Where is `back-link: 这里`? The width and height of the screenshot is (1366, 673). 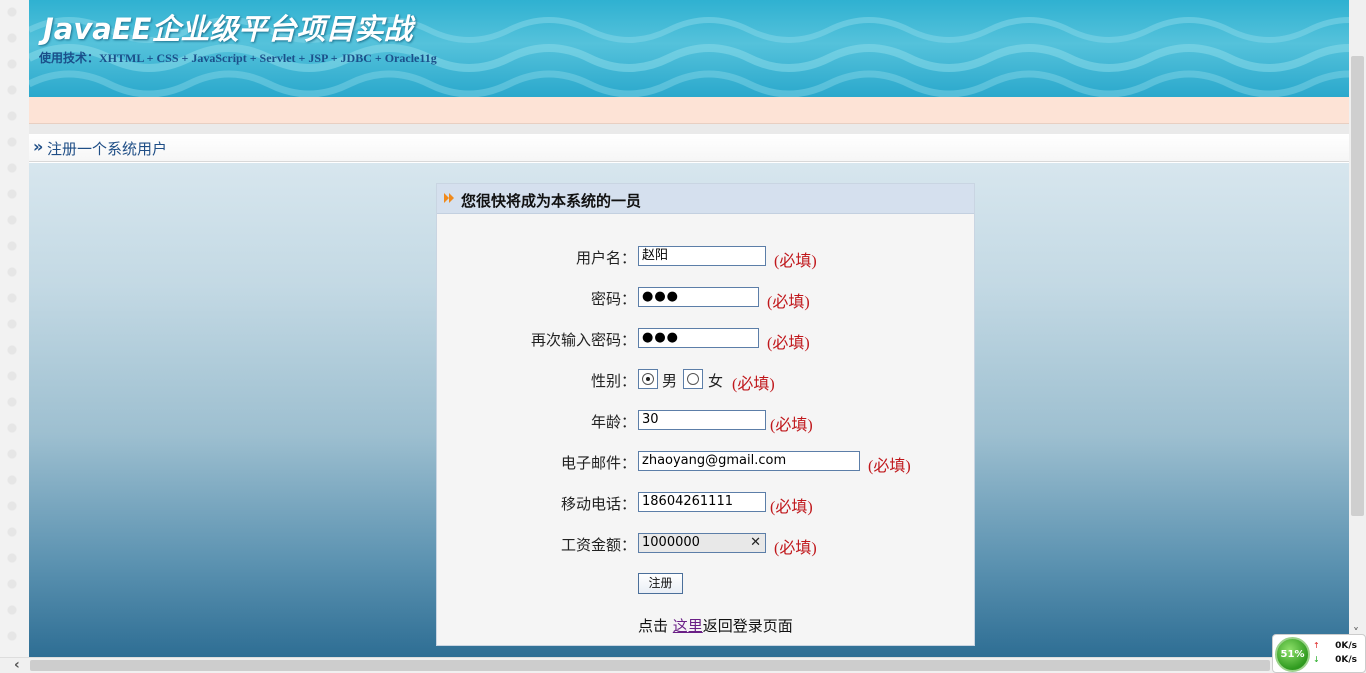
back-link: 这里 is located at coordinates (688, 626).